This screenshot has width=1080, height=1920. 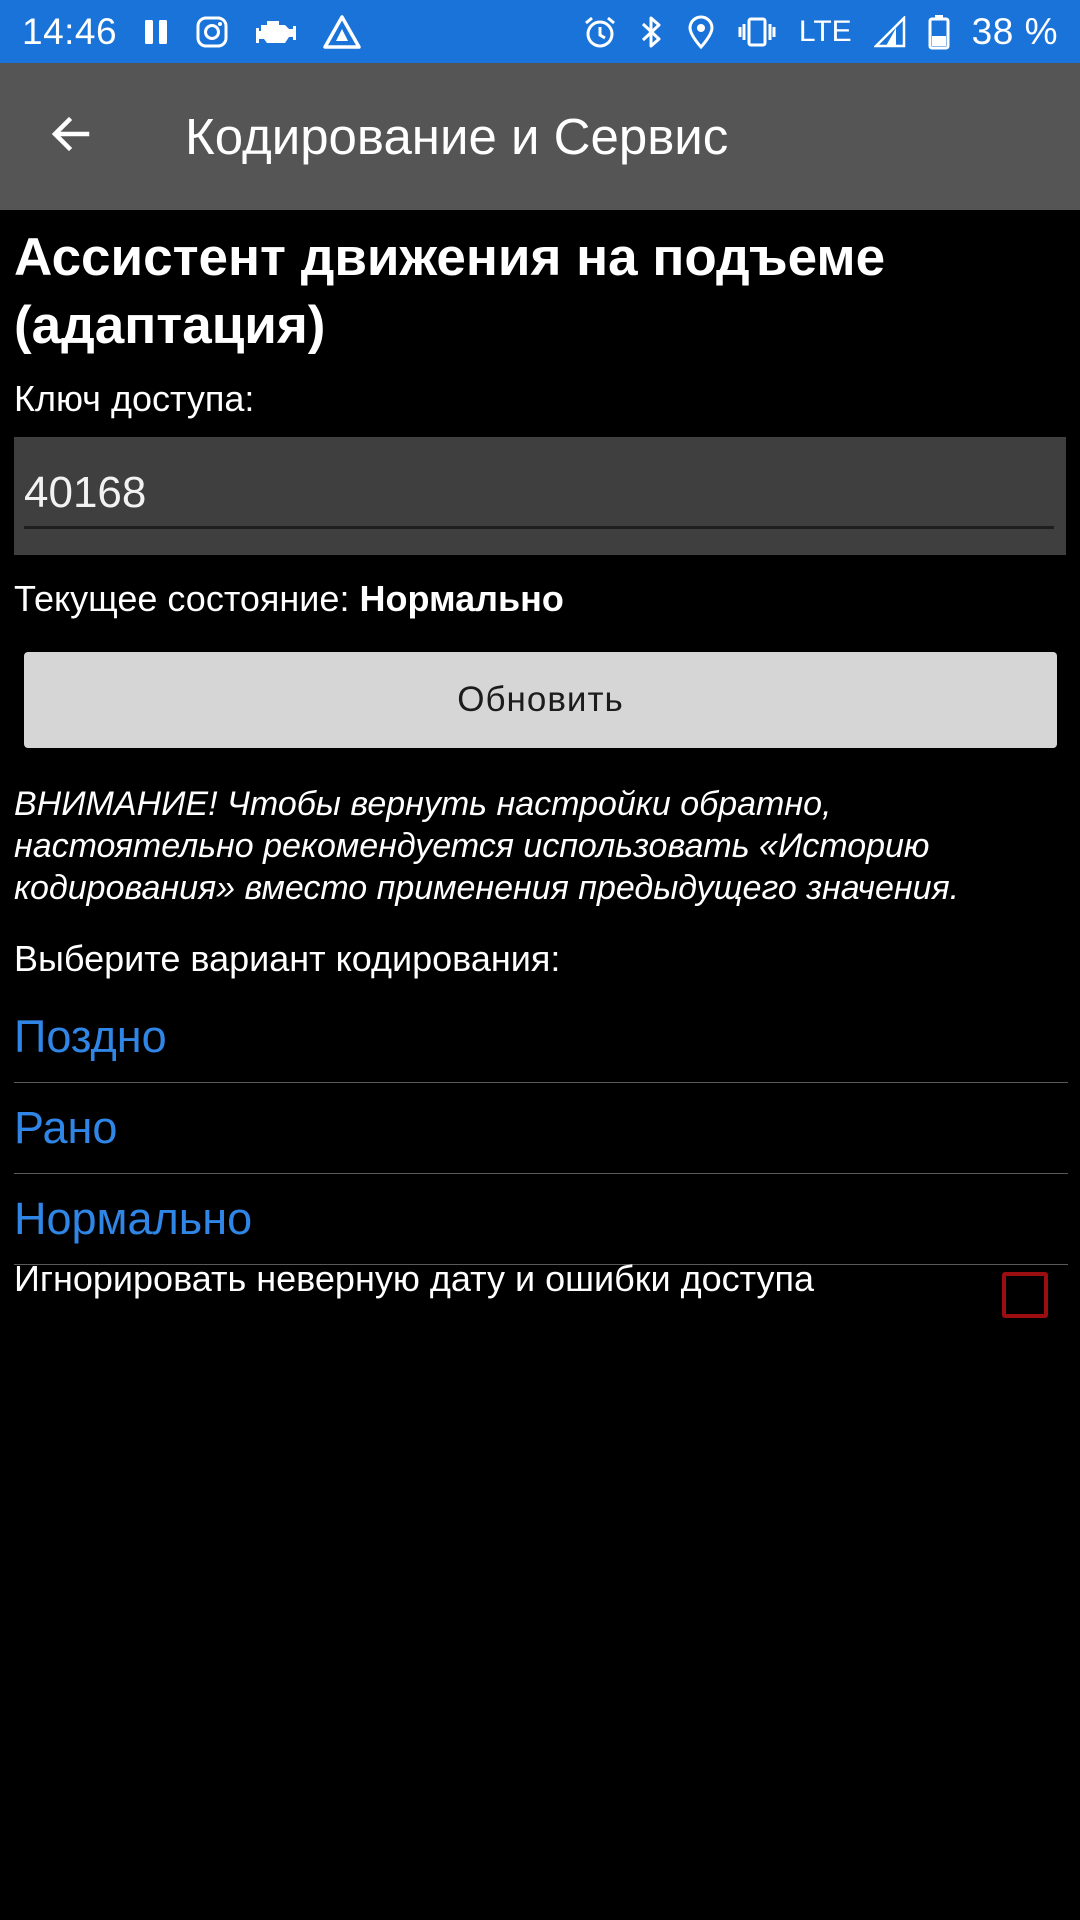 What do you see at coordinates (540, 31) in the screenshot?
I see `status-bar: 14:46 LTE 38 %` at bounding box center [540, 31].